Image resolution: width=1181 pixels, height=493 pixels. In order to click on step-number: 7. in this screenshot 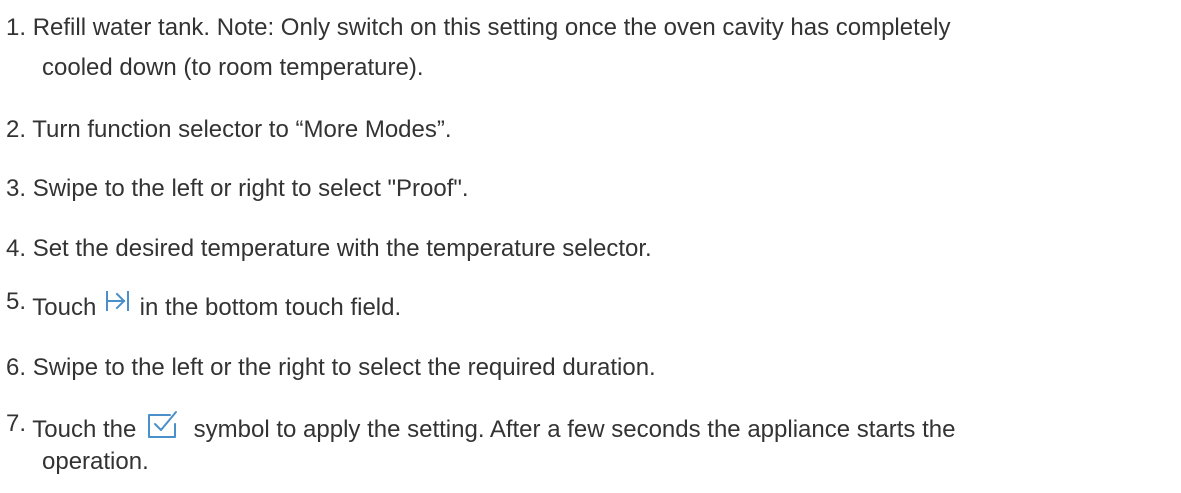, I will do `click(16, 423)`.